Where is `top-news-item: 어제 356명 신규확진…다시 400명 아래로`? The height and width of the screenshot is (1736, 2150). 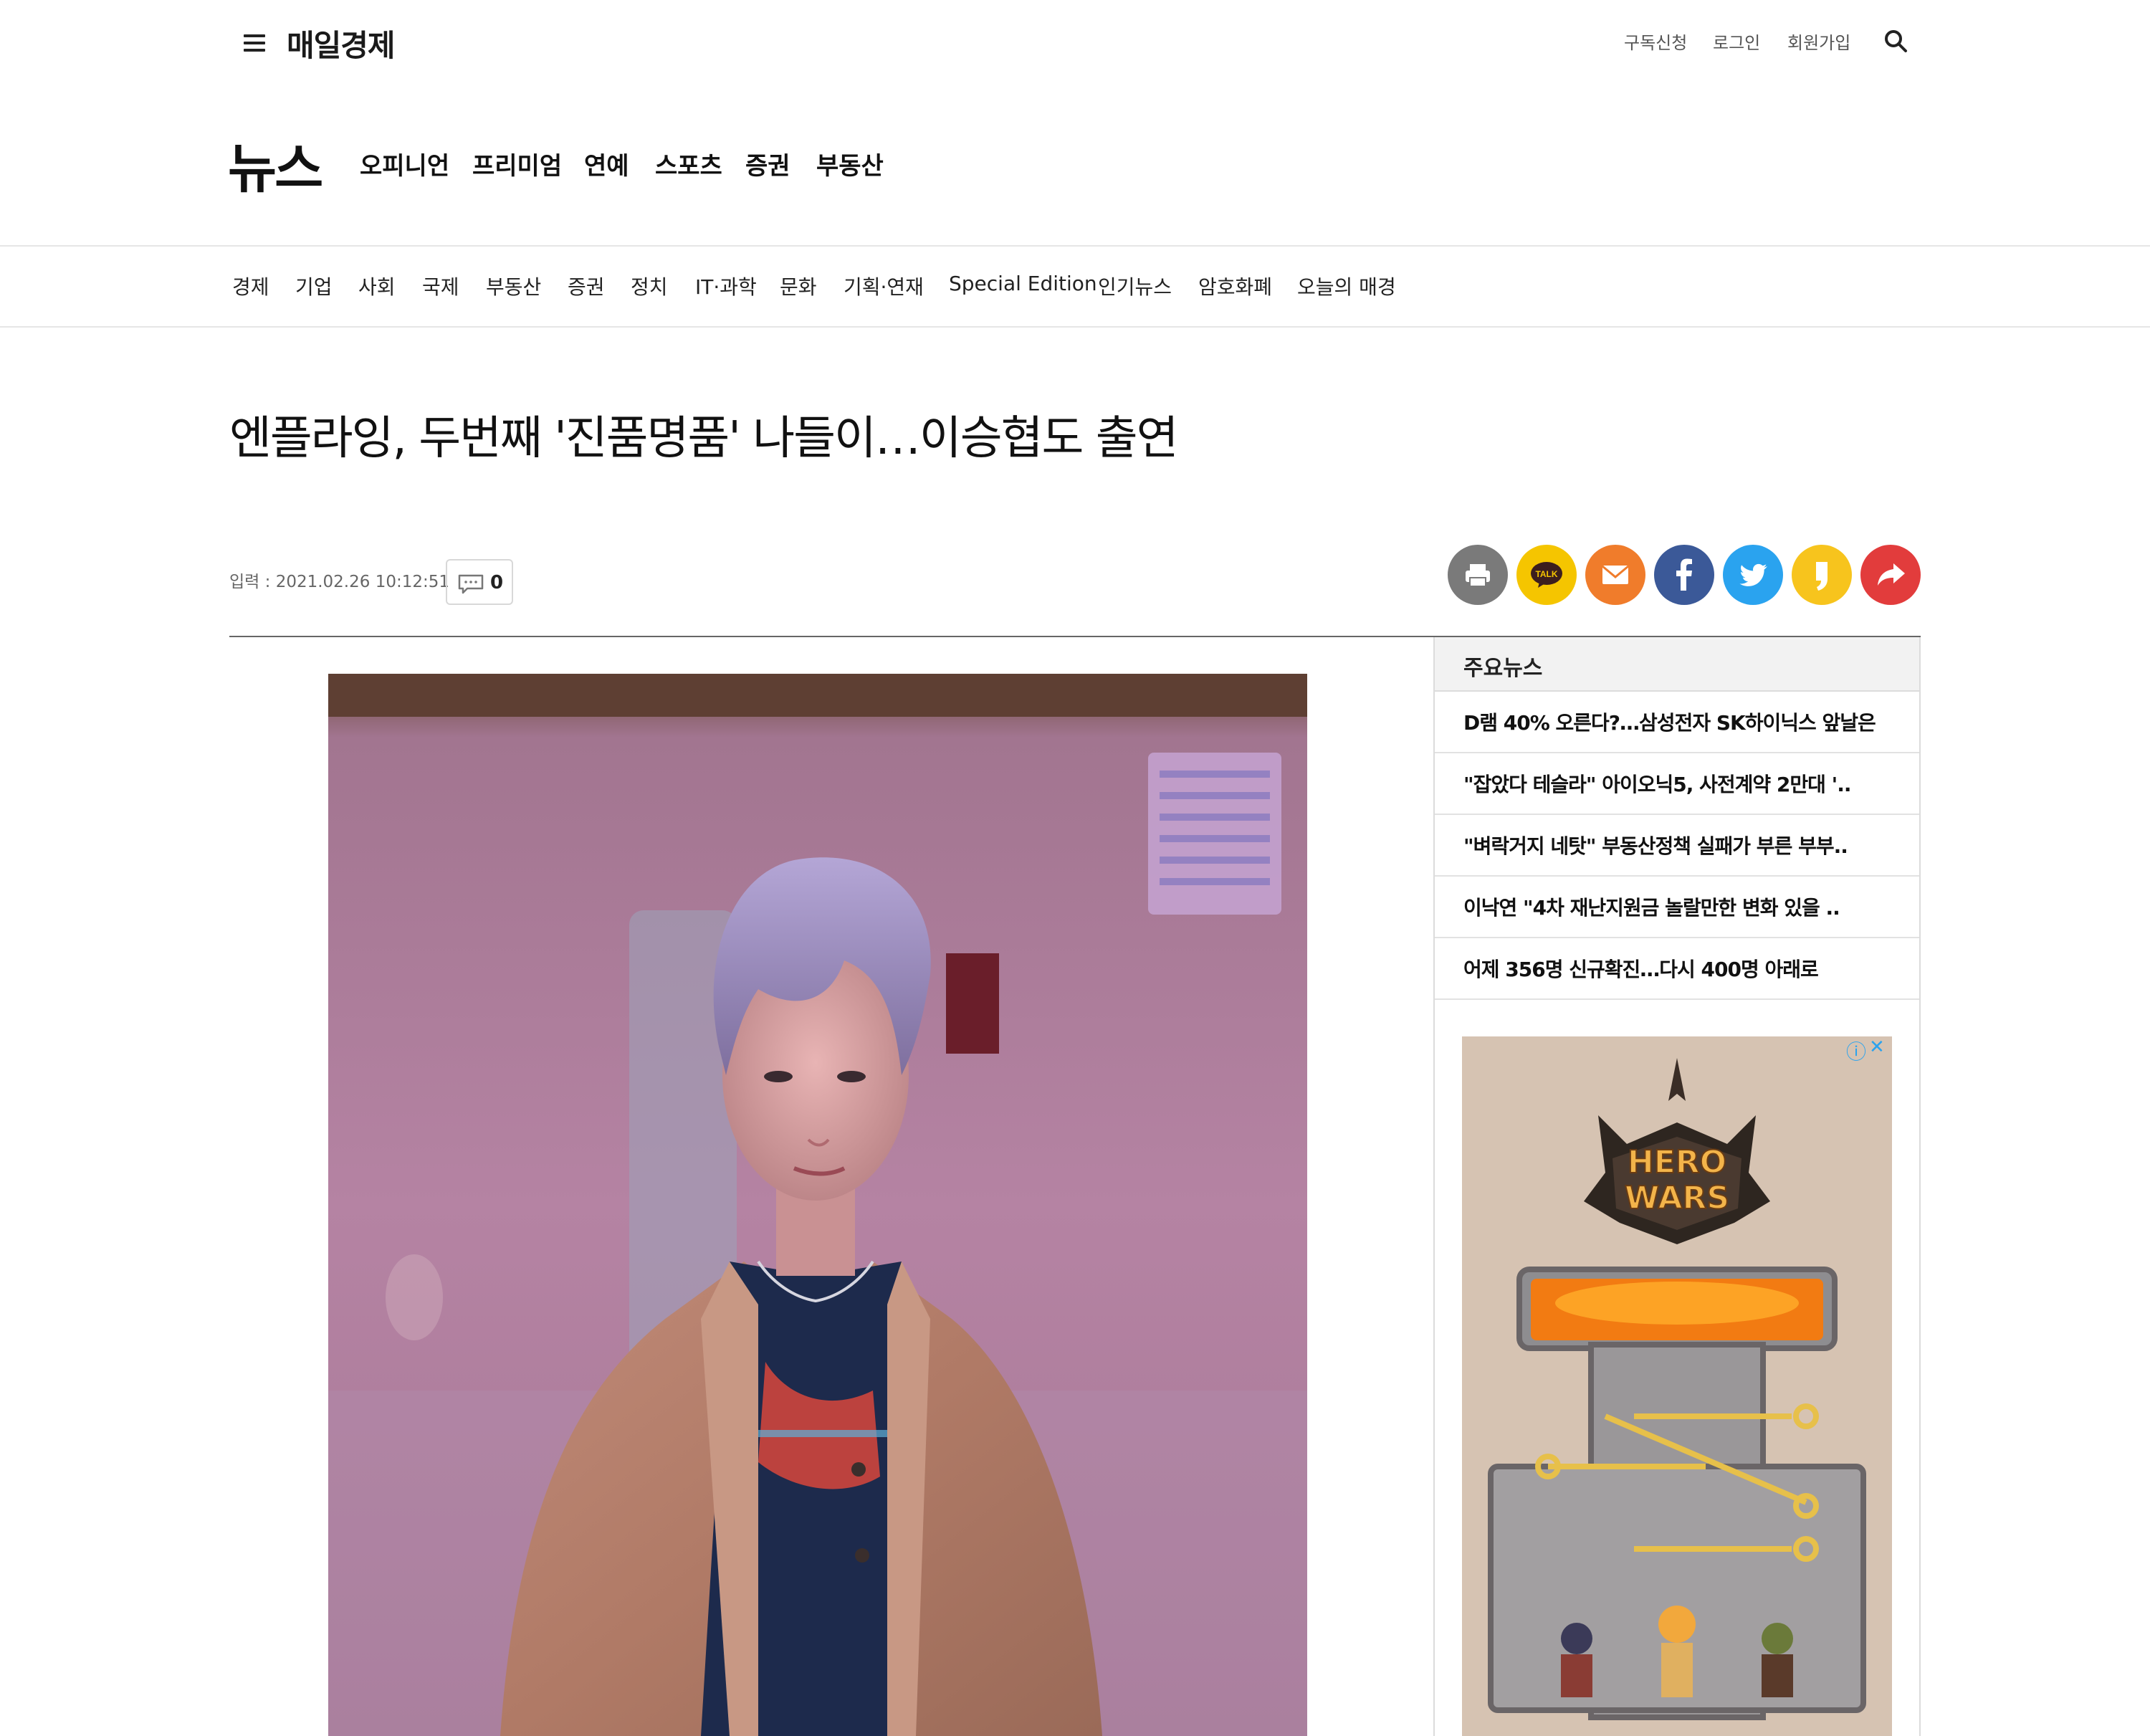 top-news-item: 어제 356명 신규확진…다시 400명 아래로 is located at coordinates (1677, 969).